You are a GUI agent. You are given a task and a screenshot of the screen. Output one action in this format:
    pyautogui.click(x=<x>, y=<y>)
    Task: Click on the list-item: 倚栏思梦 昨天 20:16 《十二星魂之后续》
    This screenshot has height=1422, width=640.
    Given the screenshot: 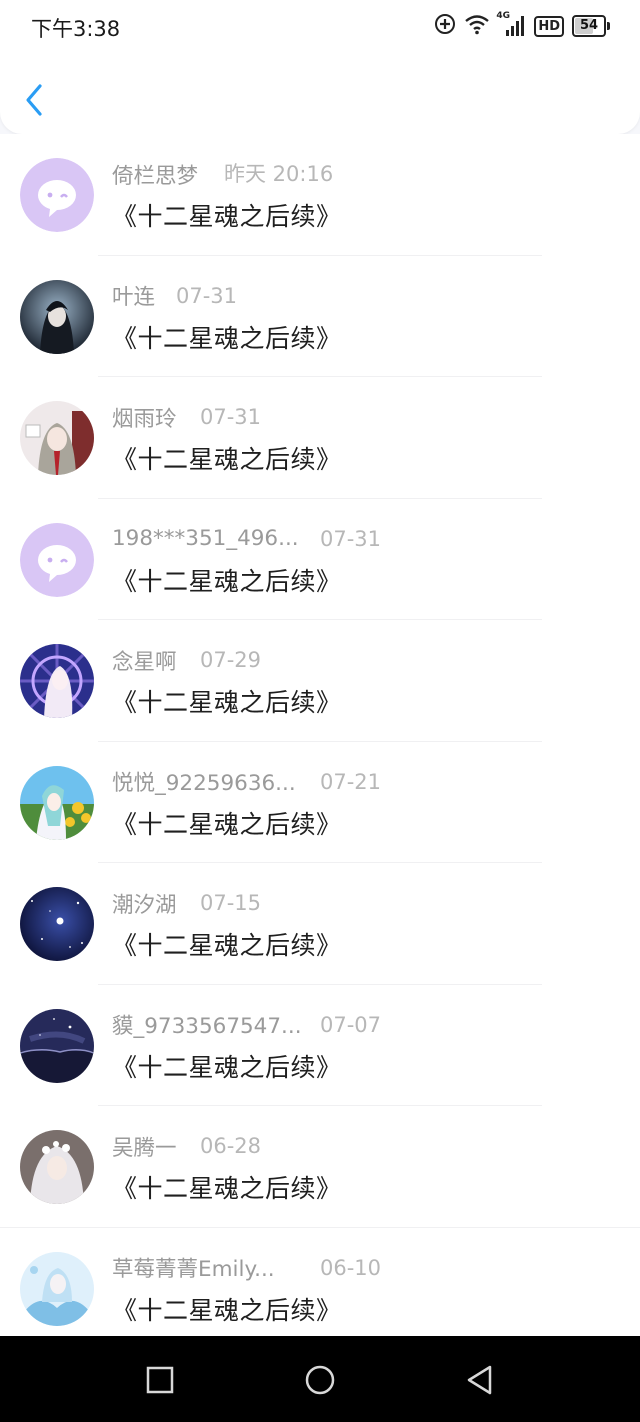 What is the action you would take?
    pyautogui.click(x=320, y=195)
    